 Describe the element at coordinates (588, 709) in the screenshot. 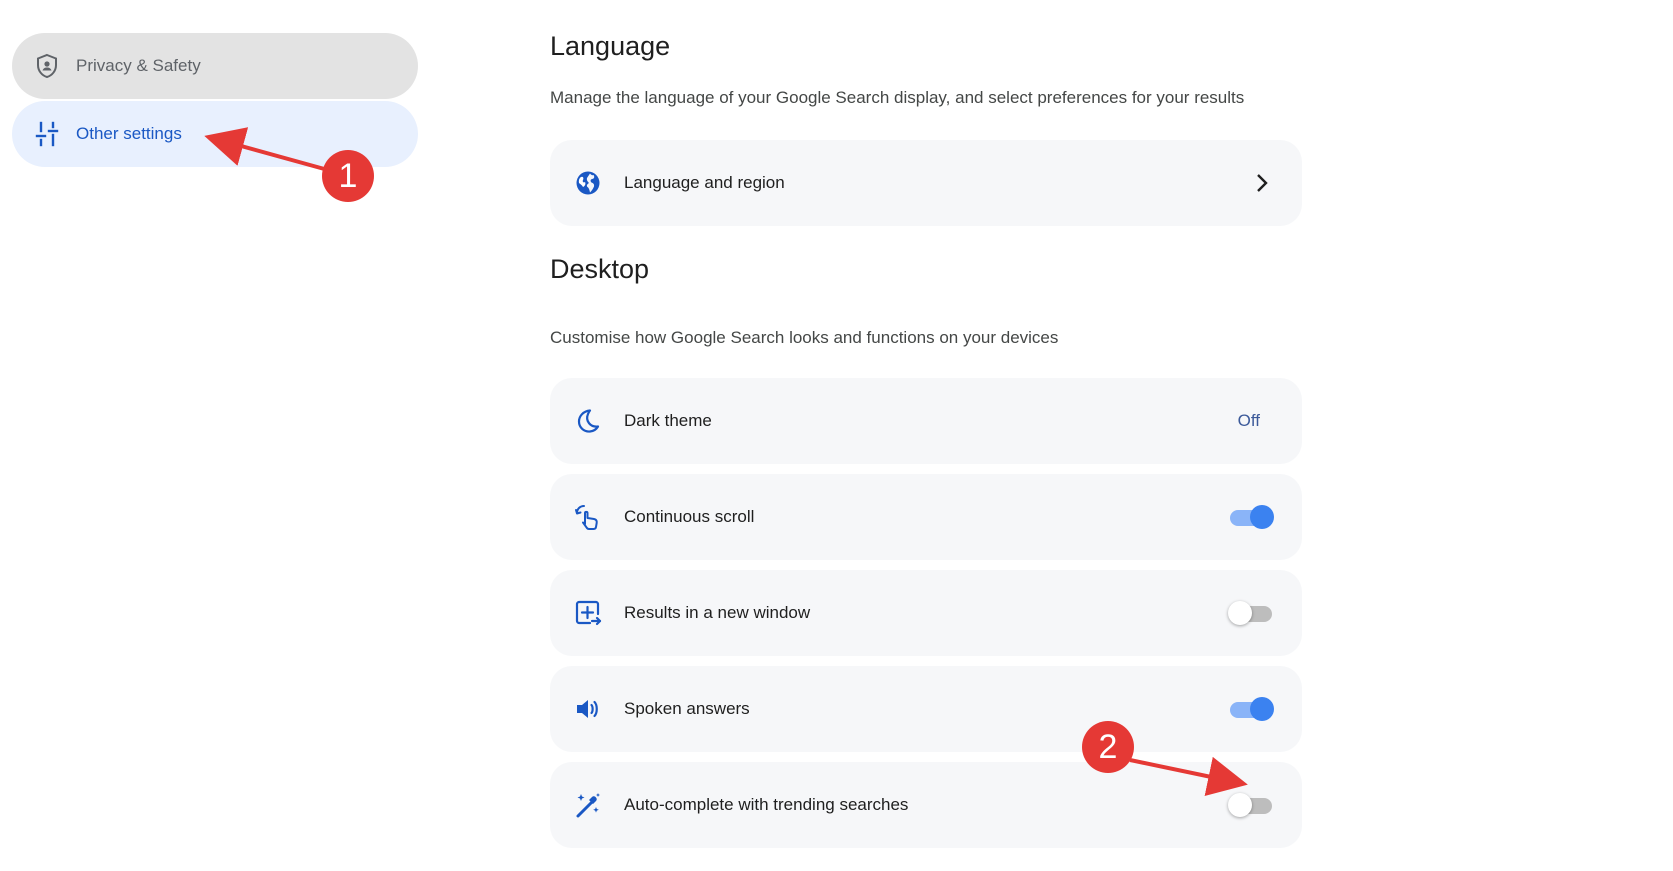

I see `speaker-icon` at that location.